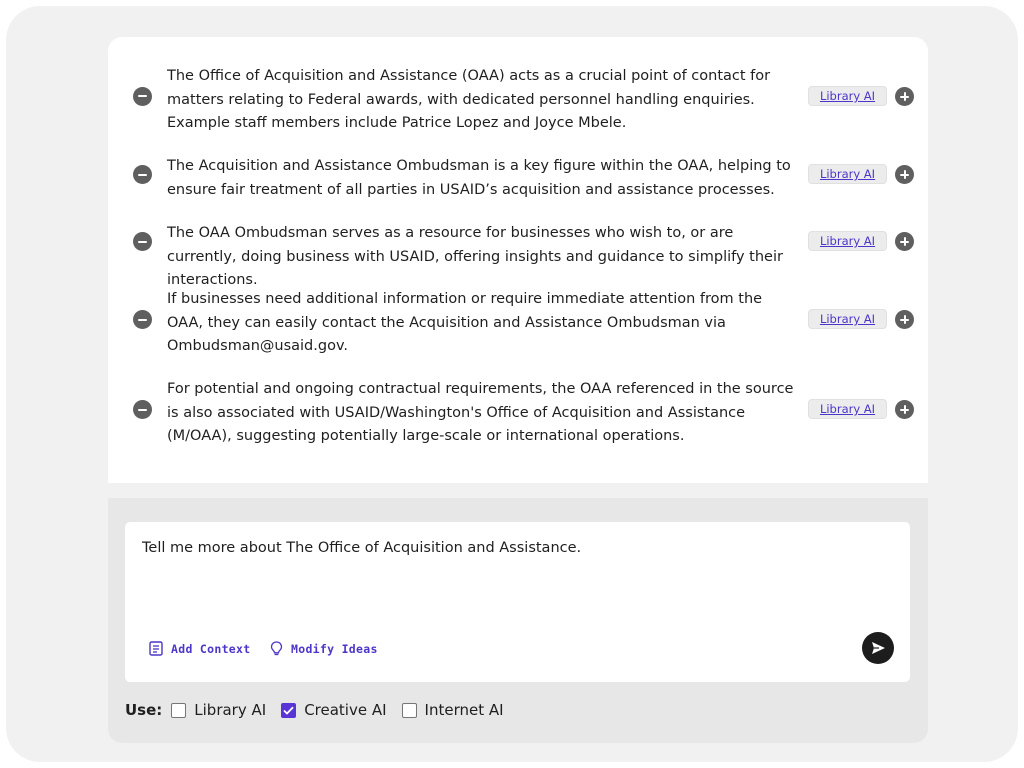  I want to click on option-internet-ai: Internet AI, so click(452, 710).